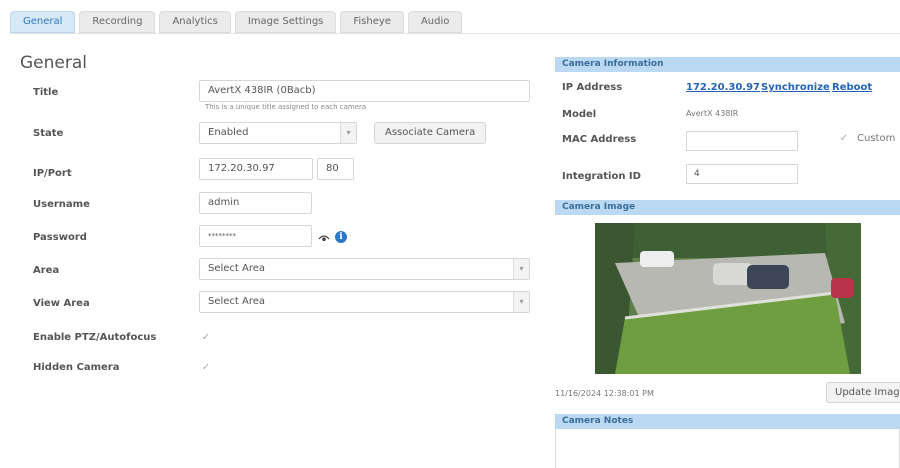 The image size is (900, 468). Describe the element at coordinates (364, 302) in the screenshot. I see `view-area-select: Select Area ▾` at that location.